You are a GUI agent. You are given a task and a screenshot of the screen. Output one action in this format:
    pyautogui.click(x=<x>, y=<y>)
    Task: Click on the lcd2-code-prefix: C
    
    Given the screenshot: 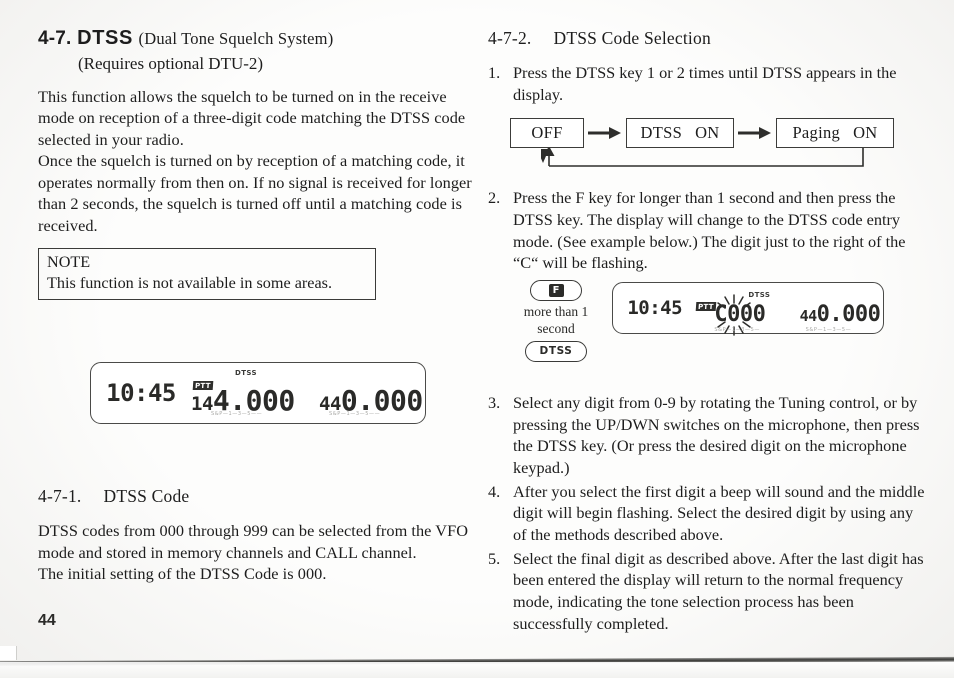 What is the action you would take?
    pyautogui.click(x=721, y=315)
    